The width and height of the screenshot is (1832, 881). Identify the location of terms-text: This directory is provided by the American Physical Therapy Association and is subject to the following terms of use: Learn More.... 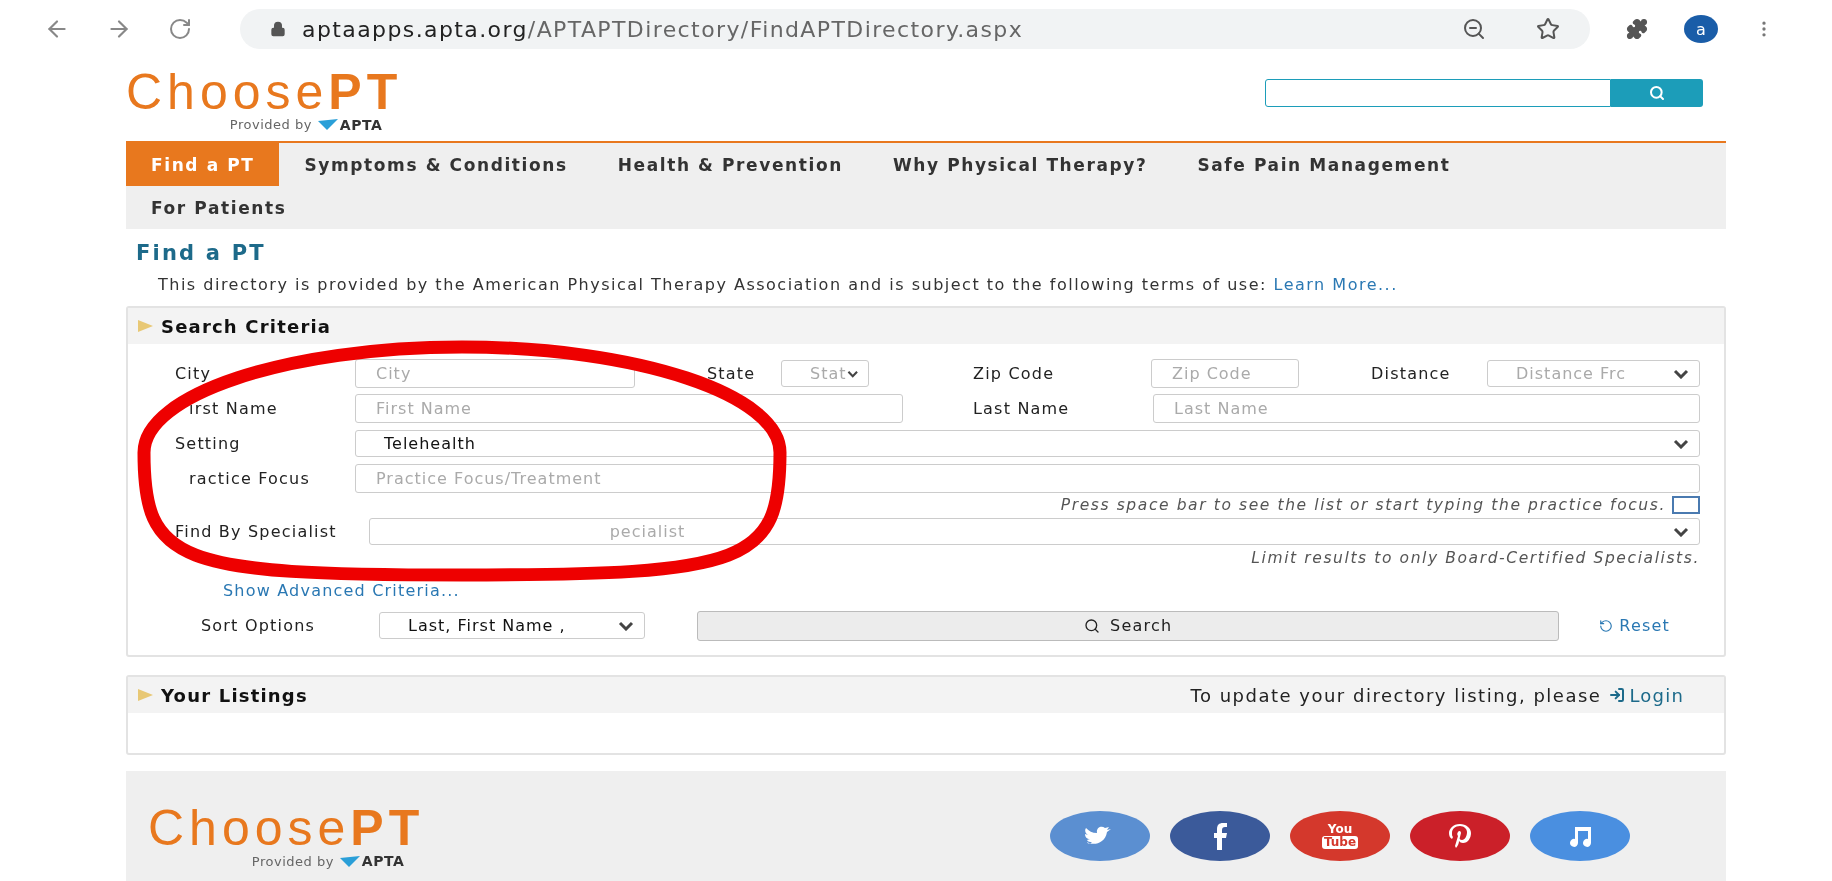
(778, 284).